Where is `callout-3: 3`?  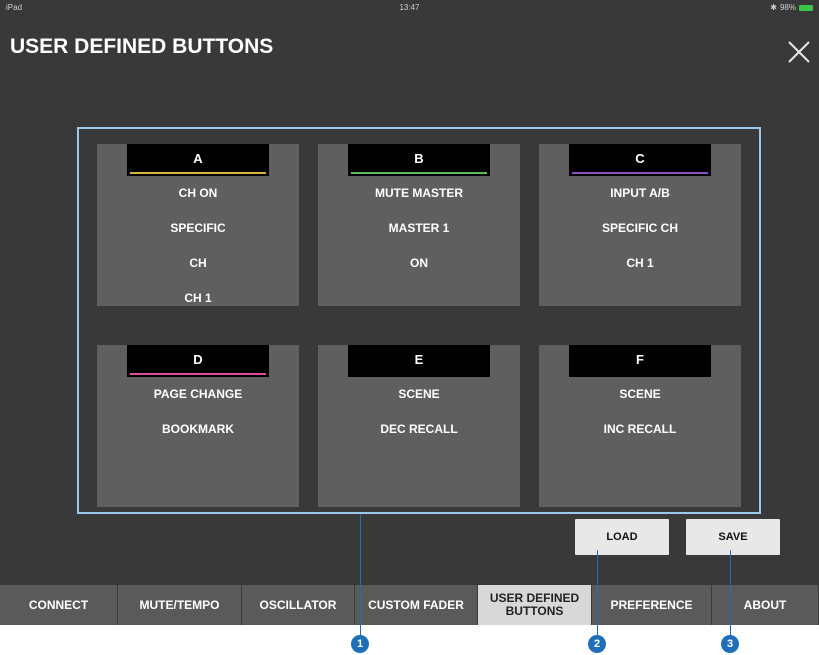 callout-3: 3 is located at coordinates (730, 644).